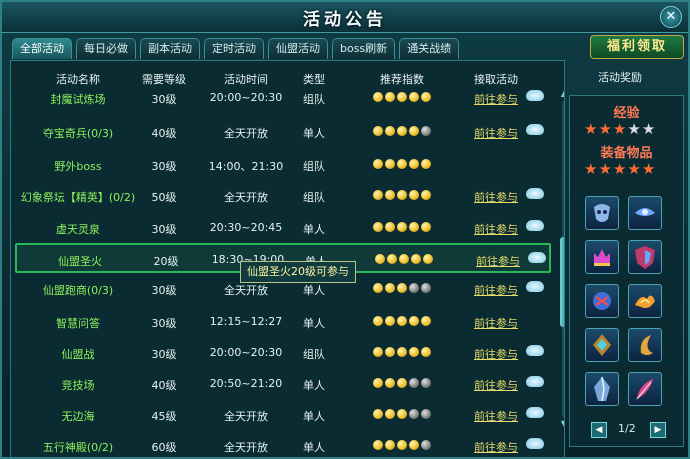  What do you see at coordinates (283, 353) in the screenshot?
I see `activity-row: 仙盟战 30级 20:00~20:30 组队 前往参与` at bounding box center [283, 353].